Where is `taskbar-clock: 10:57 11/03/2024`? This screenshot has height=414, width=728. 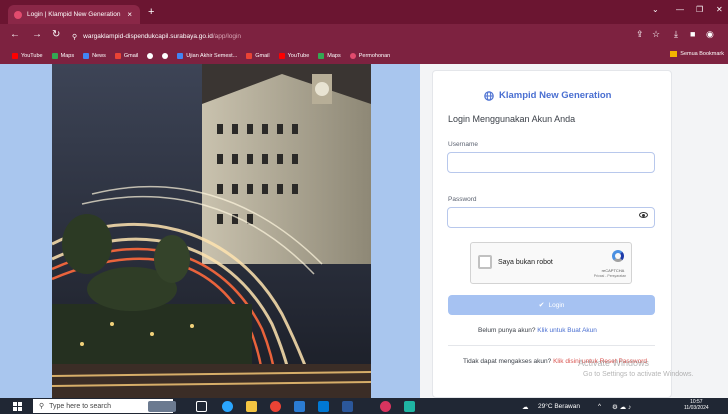 taskbar-clock: 10:57 11/03/2024 is located at coordinates (696, 405).